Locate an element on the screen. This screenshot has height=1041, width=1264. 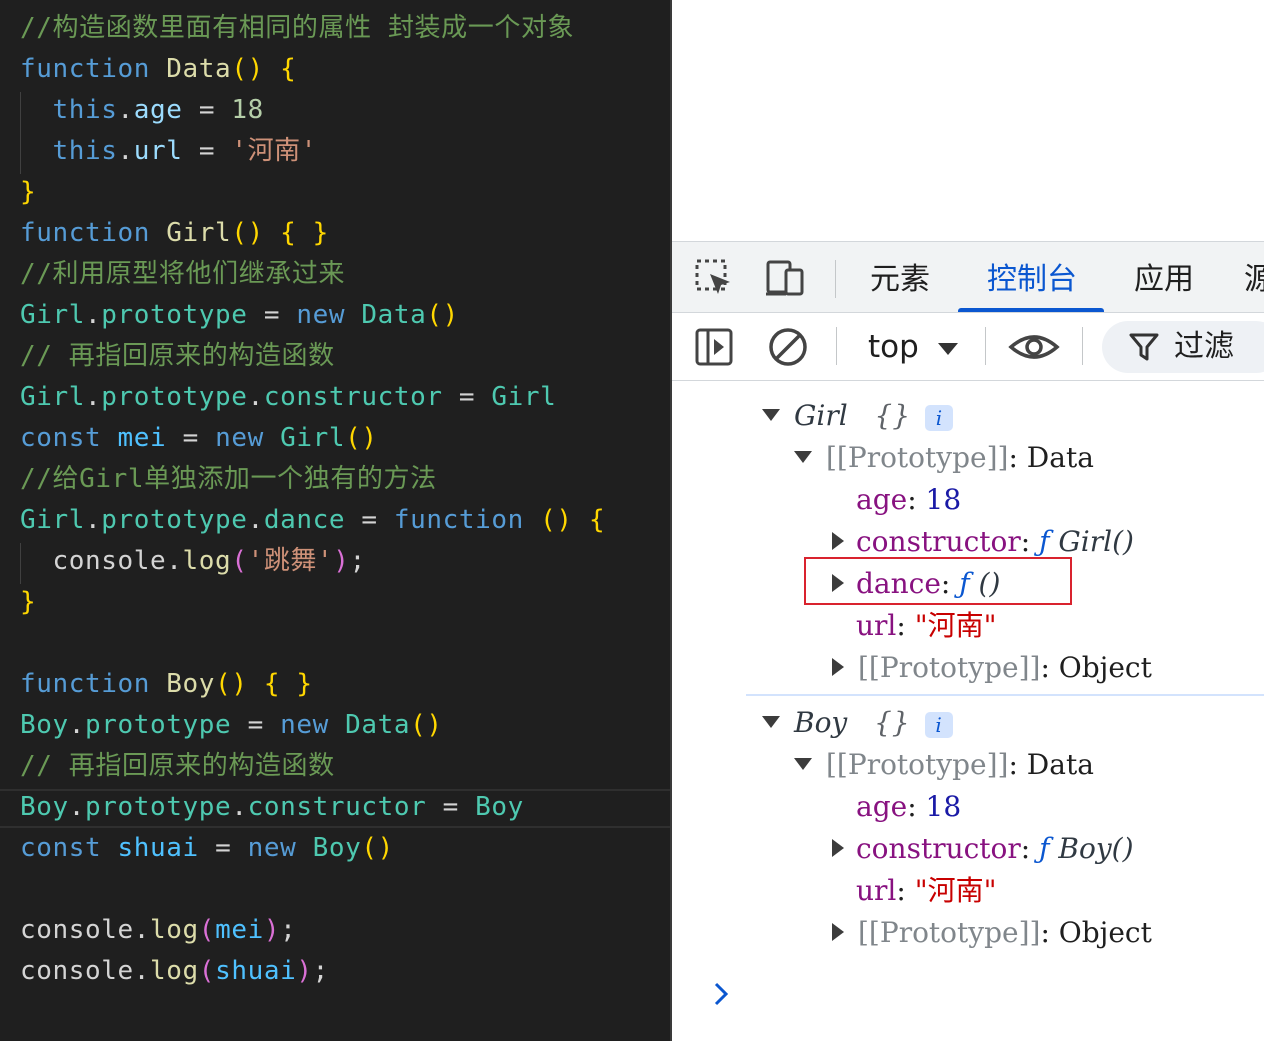
code-line: //给Girl单独添加一个独有的方法 is located at coordinates (228, 479).